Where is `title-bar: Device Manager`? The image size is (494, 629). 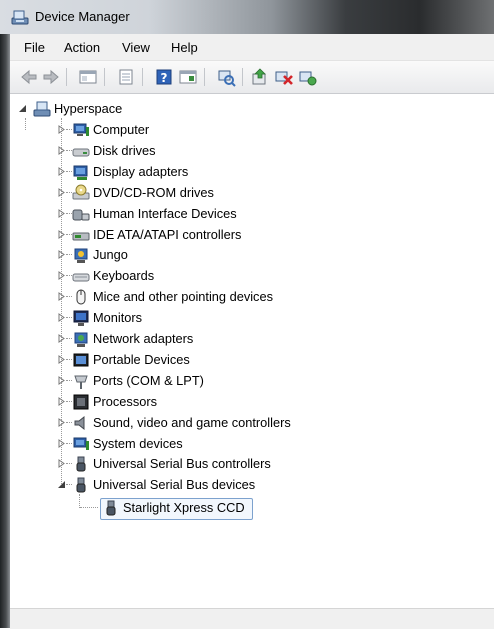
title-bar: Device Manager is located at coordinates (247, 17).